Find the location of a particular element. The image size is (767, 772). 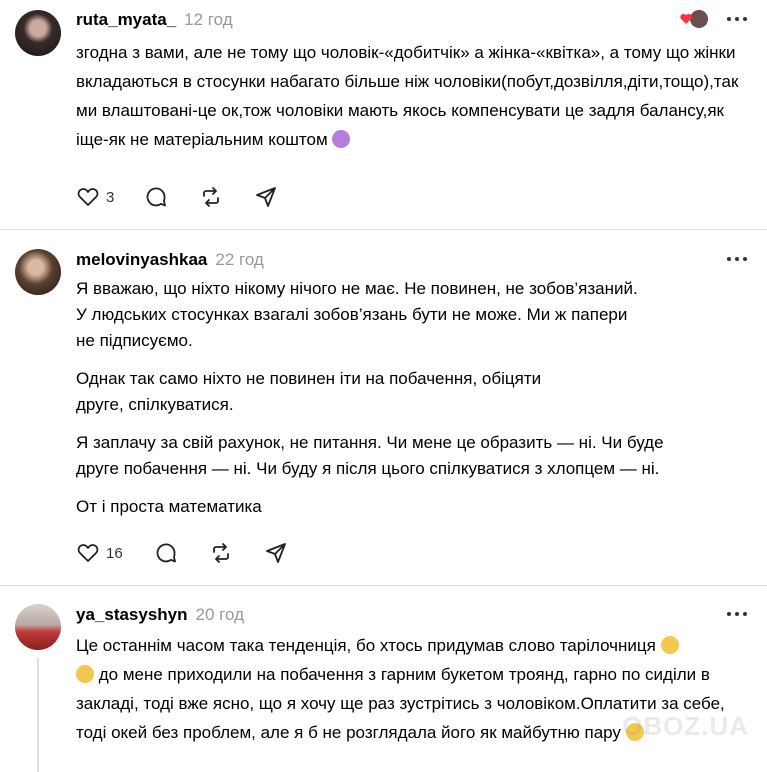

like-button: 16 is located at coordinates (99, 553).